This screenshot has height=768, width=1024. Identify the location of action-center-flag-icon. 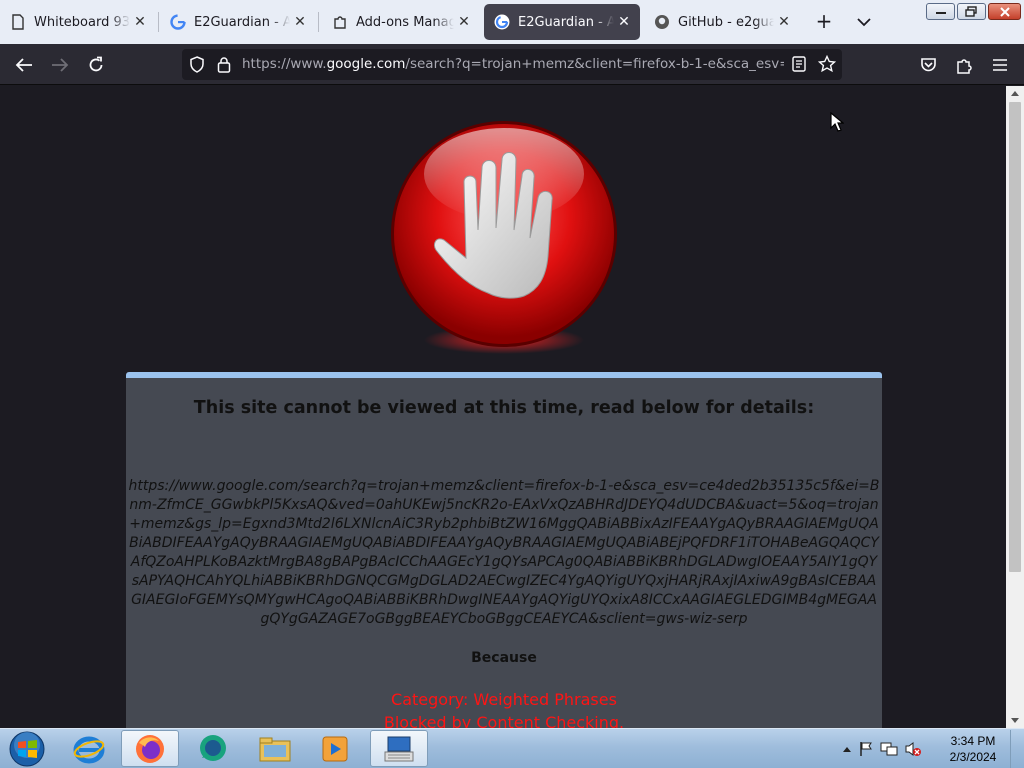
(866, 749).